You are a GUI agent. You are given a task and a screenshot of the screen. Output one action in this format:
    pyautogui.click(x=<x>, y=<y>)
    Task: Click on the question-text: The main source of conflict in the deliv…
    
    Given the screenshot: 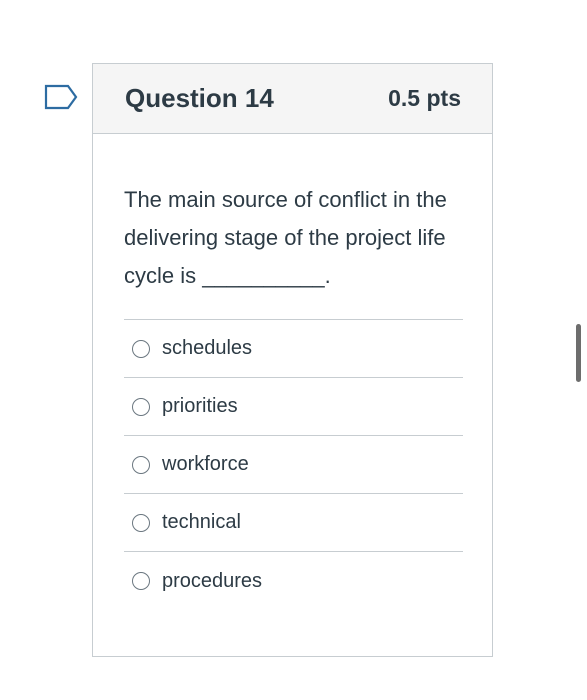 What is the action you would take?
    pyautogui.click(x=285, y=237)
    